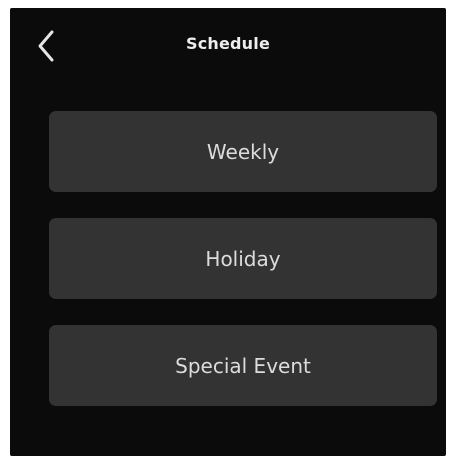 The image size is (458, 466). I want to click on weekly-button: Weekly, so click(243, 151).